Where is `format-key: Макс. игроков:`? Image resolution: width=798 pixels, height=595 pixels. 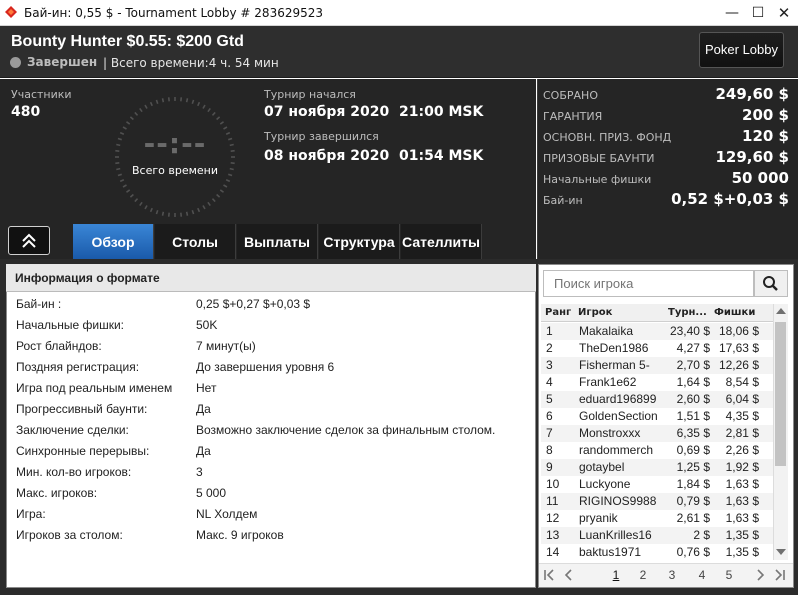 format-key: Макс. игроков: is located at coordinates (57, 493).